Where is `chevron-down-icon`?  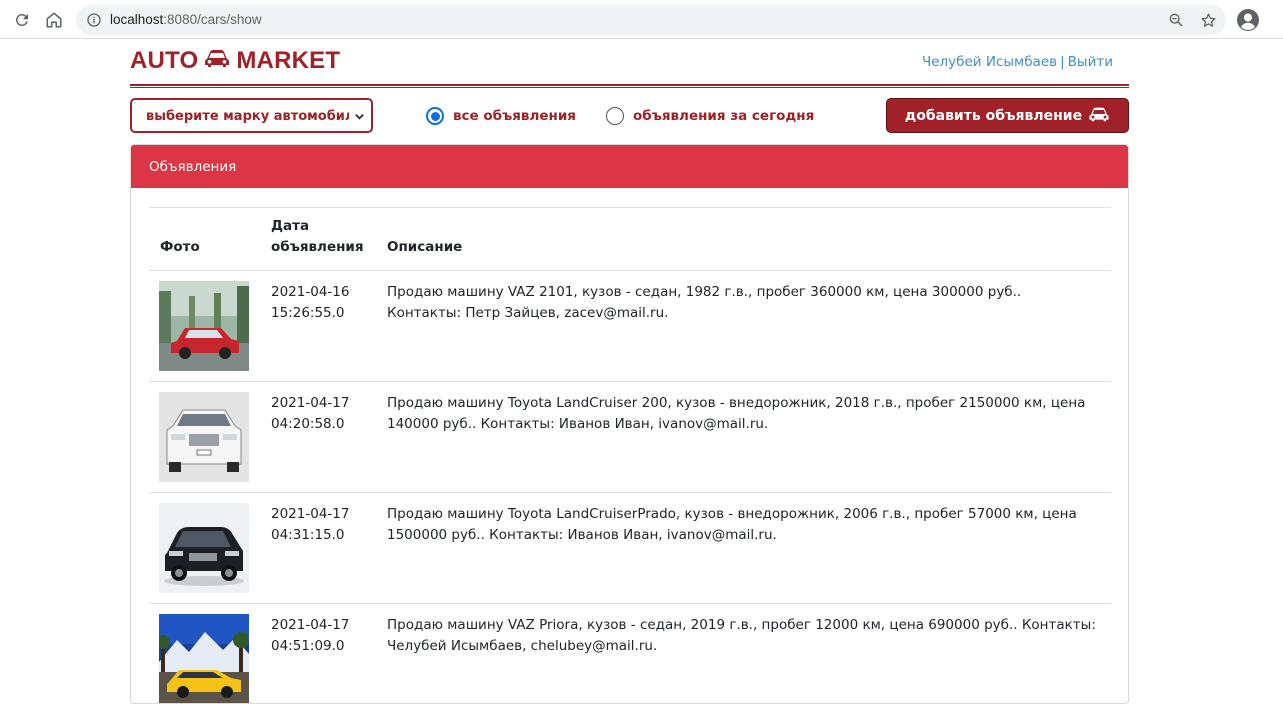
chevron-down-icon is located at coordinates (359, 116).